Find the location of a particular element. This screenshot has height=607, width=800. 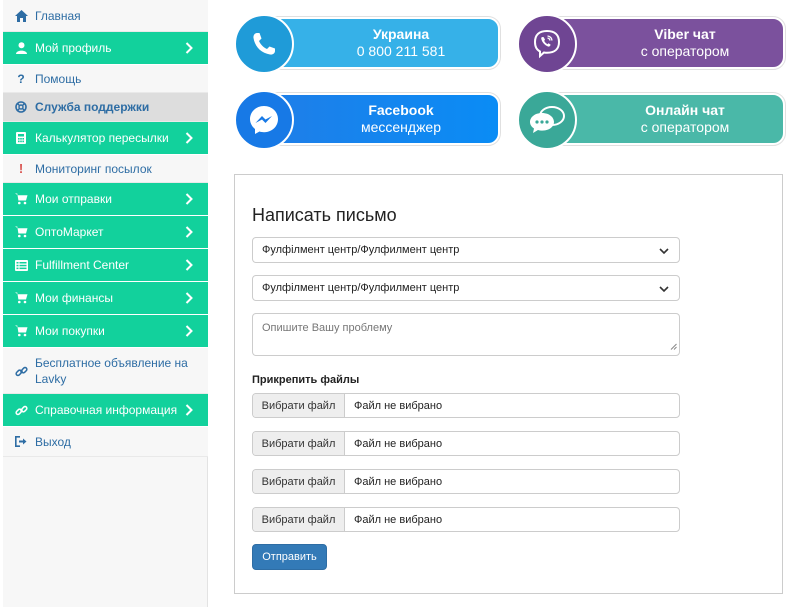

form-title: Написать письмо is located at coordinates (324, 215).